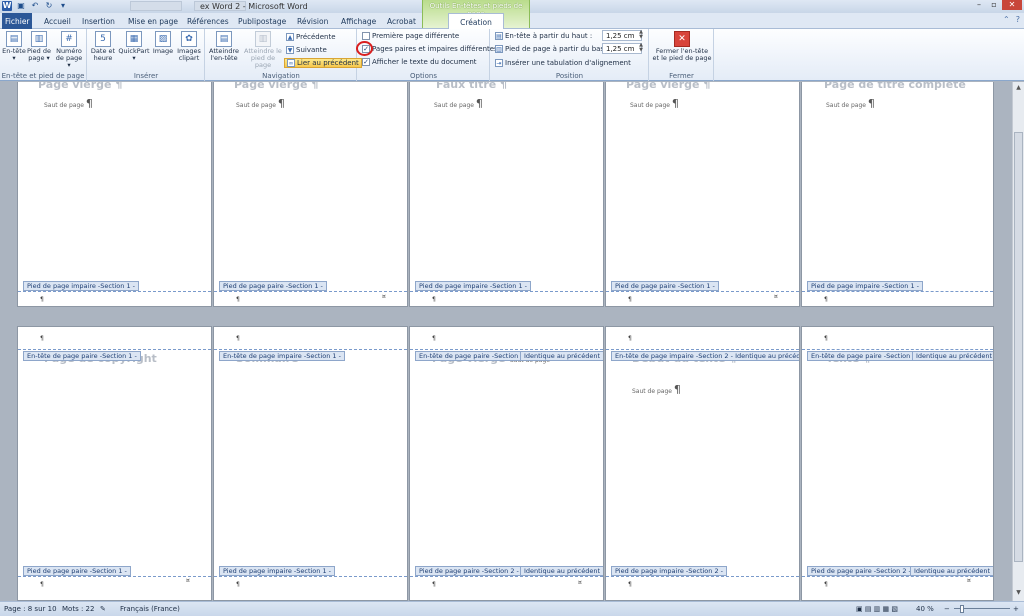 Image resolution: width=1024 pixels, height=616 pixels. Describe the element at coordinates (78, 609) in the screenshot. I see `word-count: Mots : 22` at that location.